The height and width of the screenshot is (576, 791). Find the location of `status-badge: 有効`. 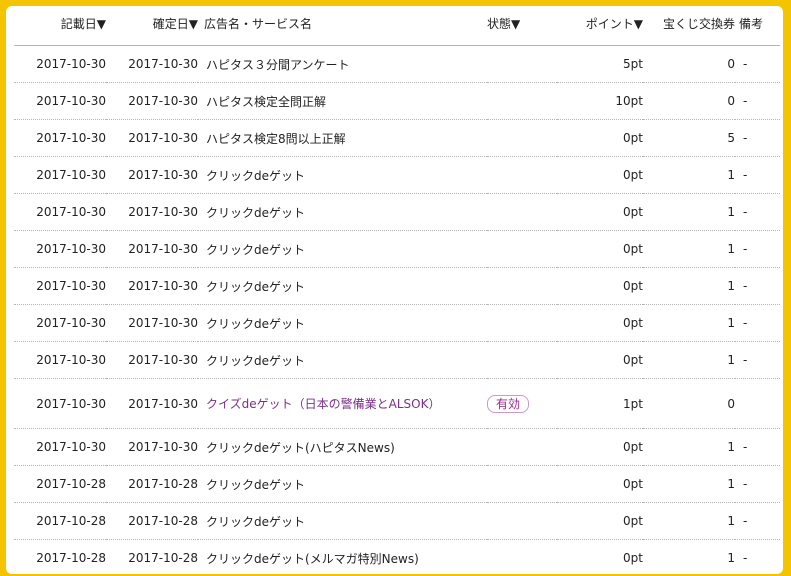

status-badge: 有効 is located at coordinates (508, 403).